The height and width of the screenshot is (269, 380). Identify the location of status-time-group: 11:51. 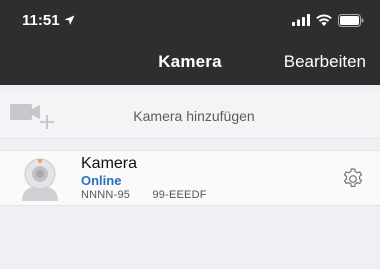
(48, 20).